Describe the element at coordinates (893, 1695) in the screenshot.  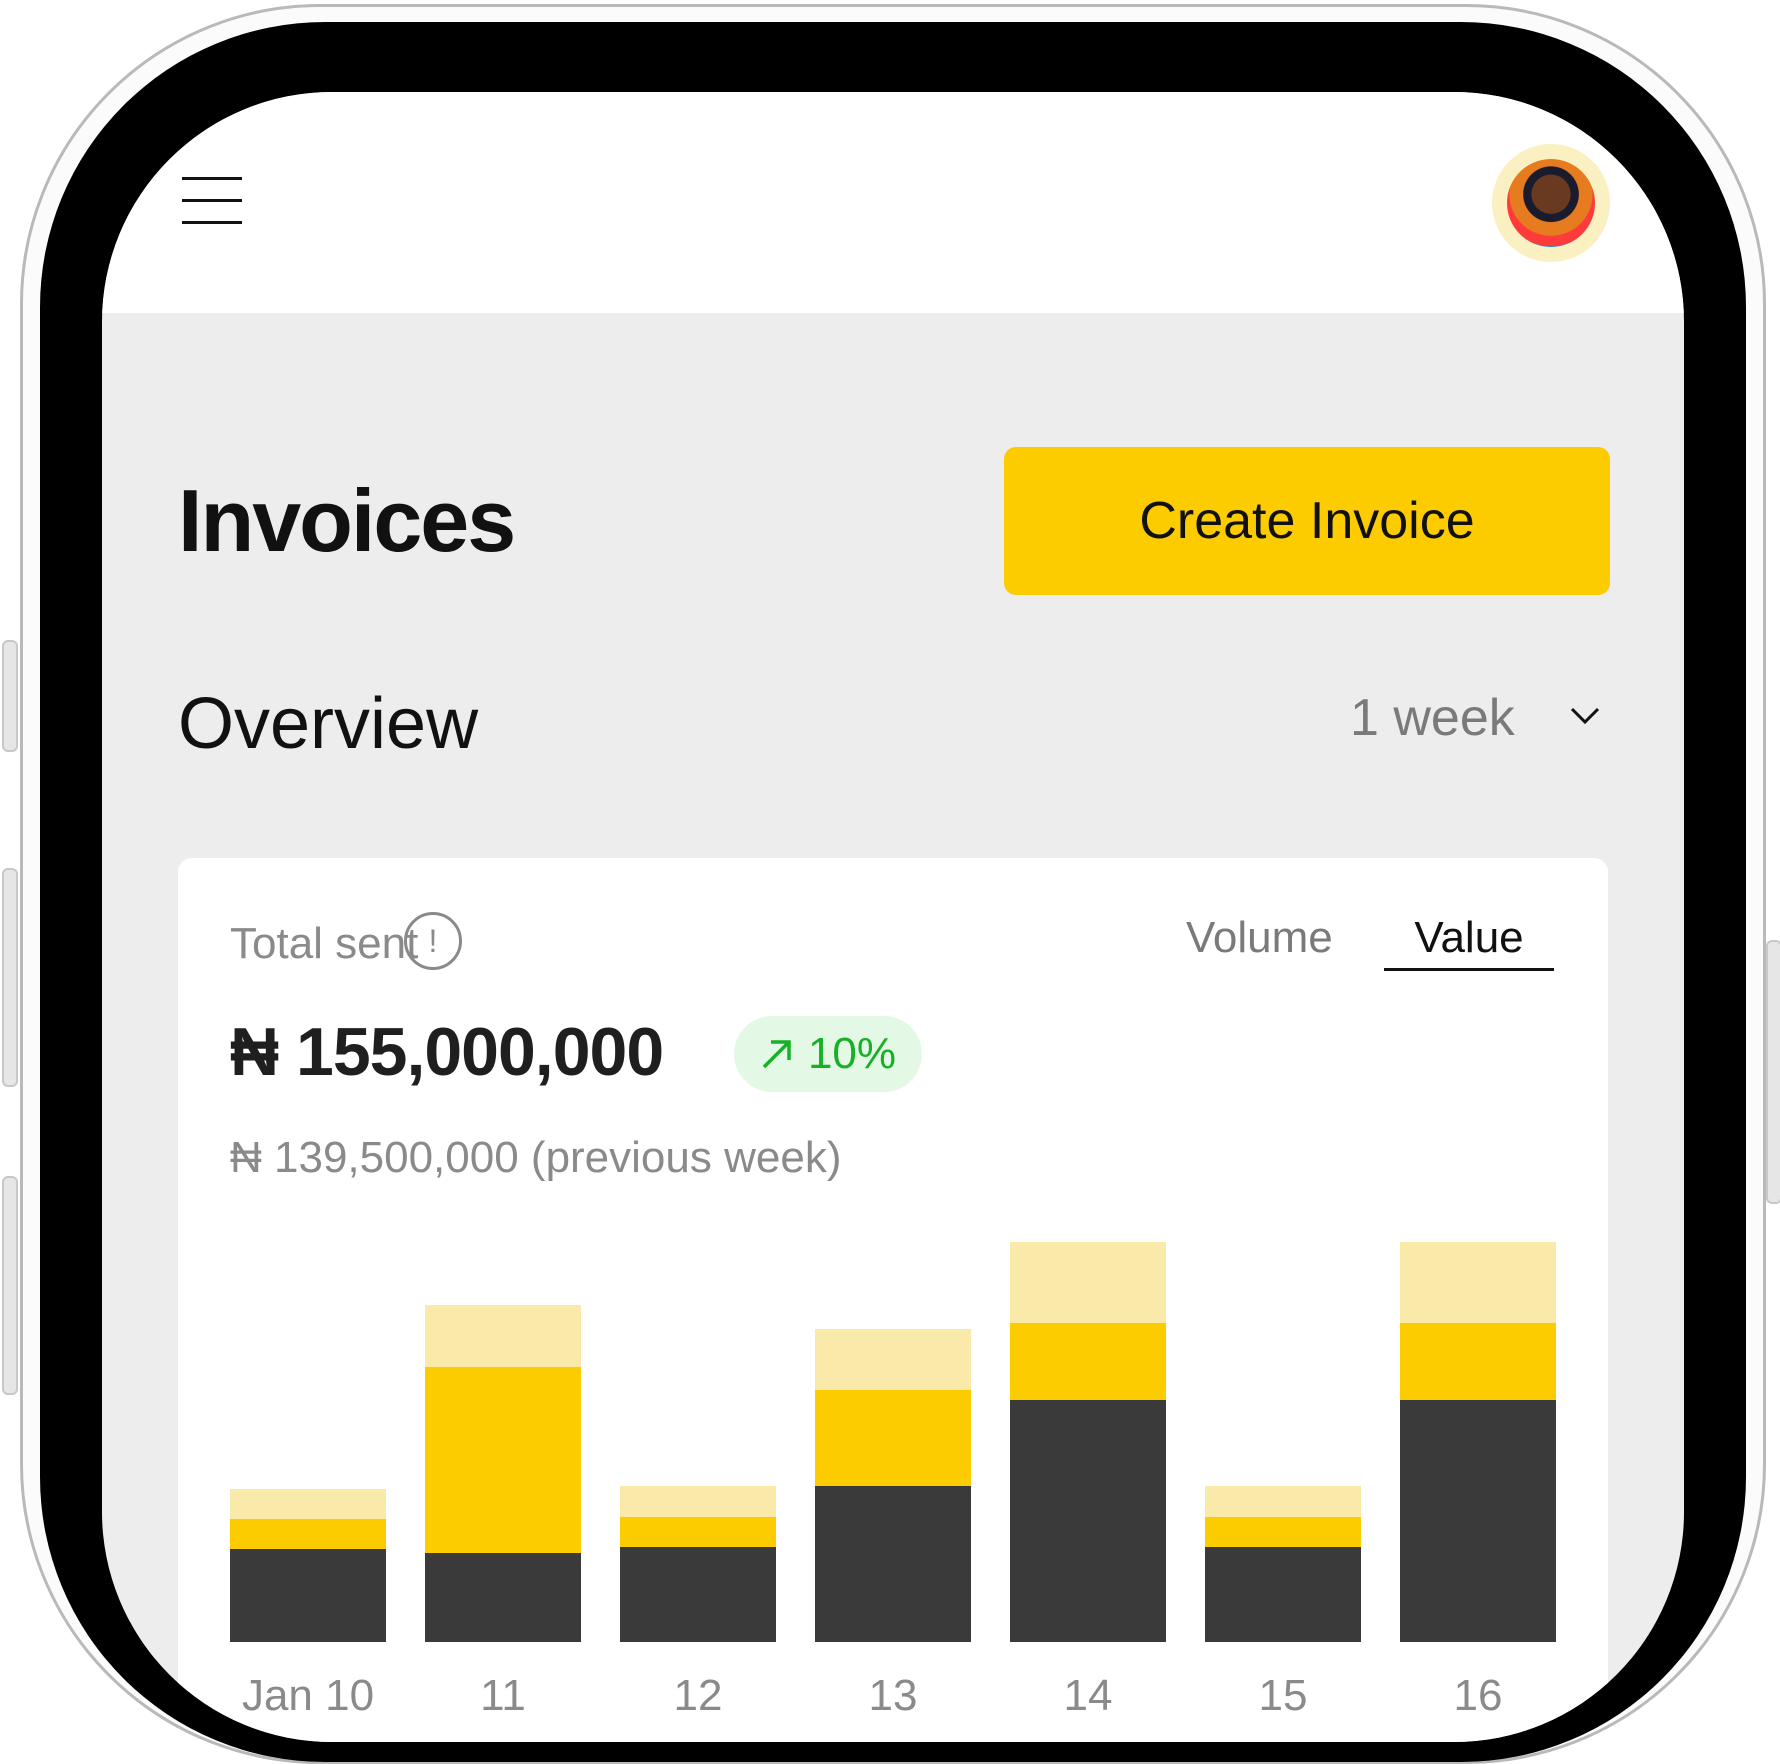
I see `x-tick-label: 13` at that location.